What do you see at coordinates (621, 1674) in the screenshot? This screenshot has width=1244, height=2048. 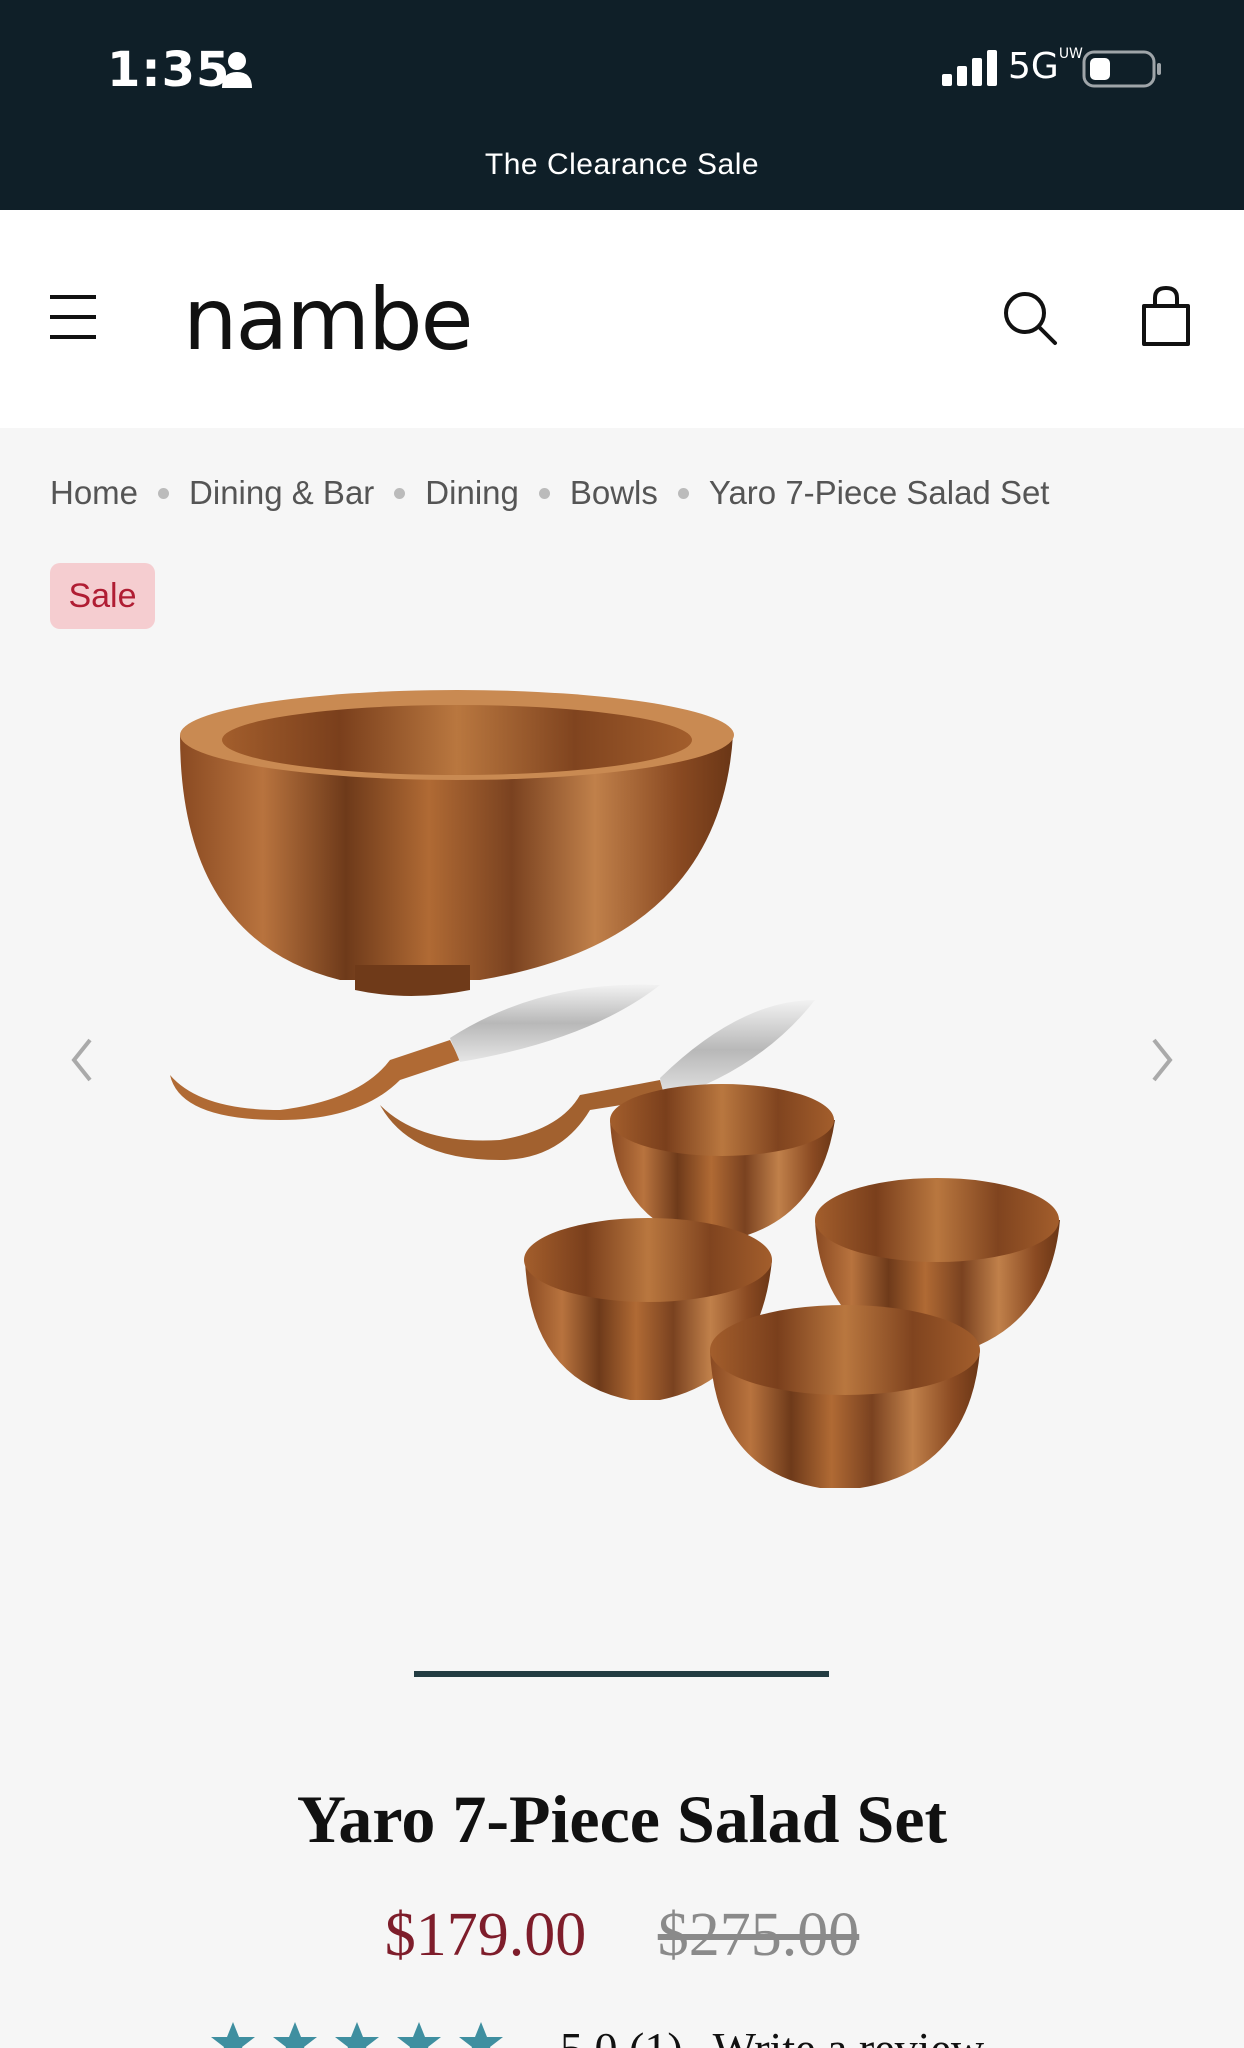 I see `gallery-progress-bar` at bounding box center [621, 1674].